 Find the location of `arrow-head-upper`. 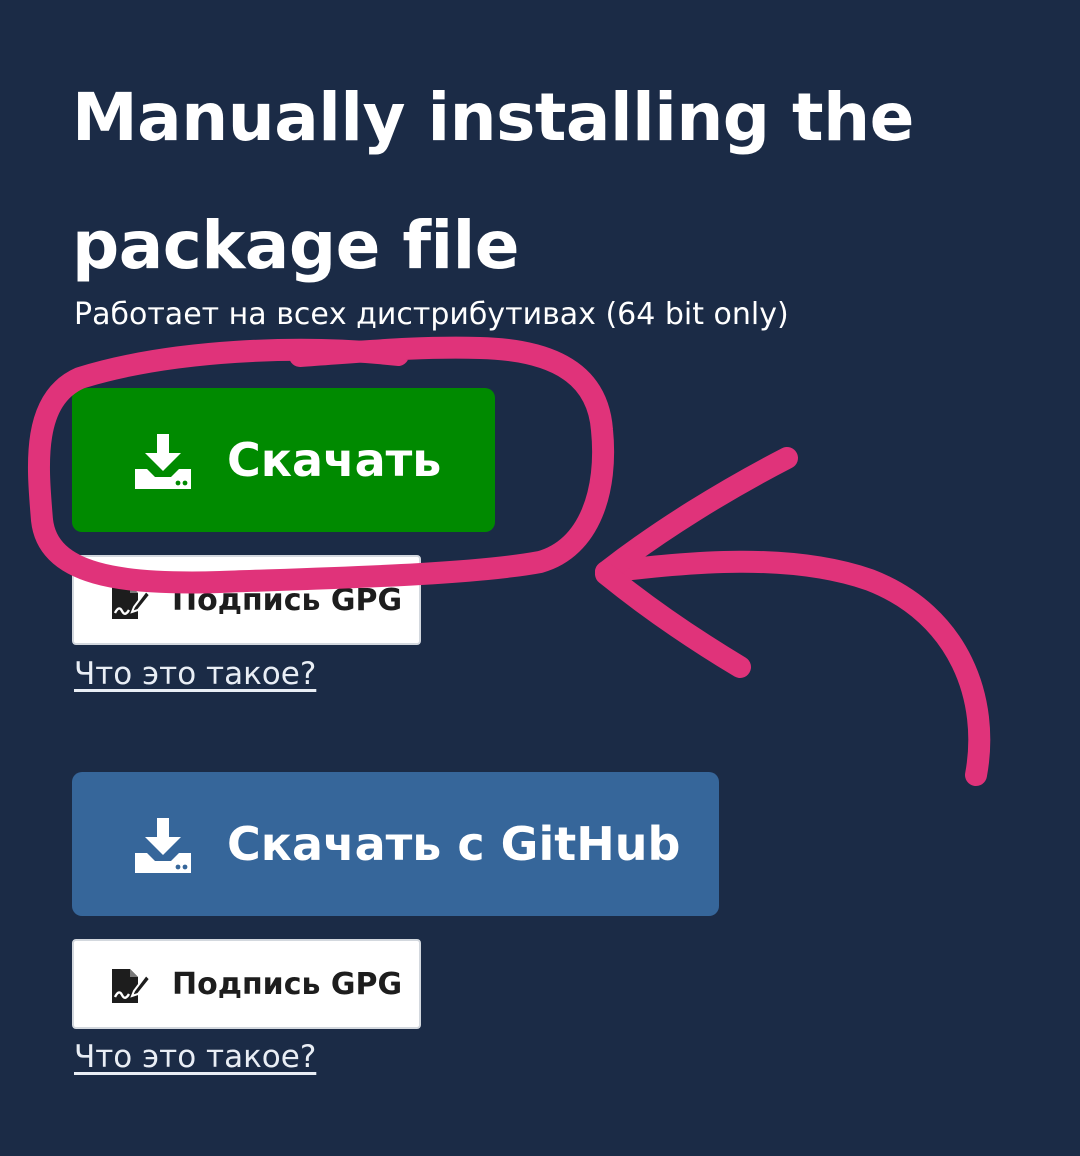

arrow-head-upper is located at coordinates (696, 515).